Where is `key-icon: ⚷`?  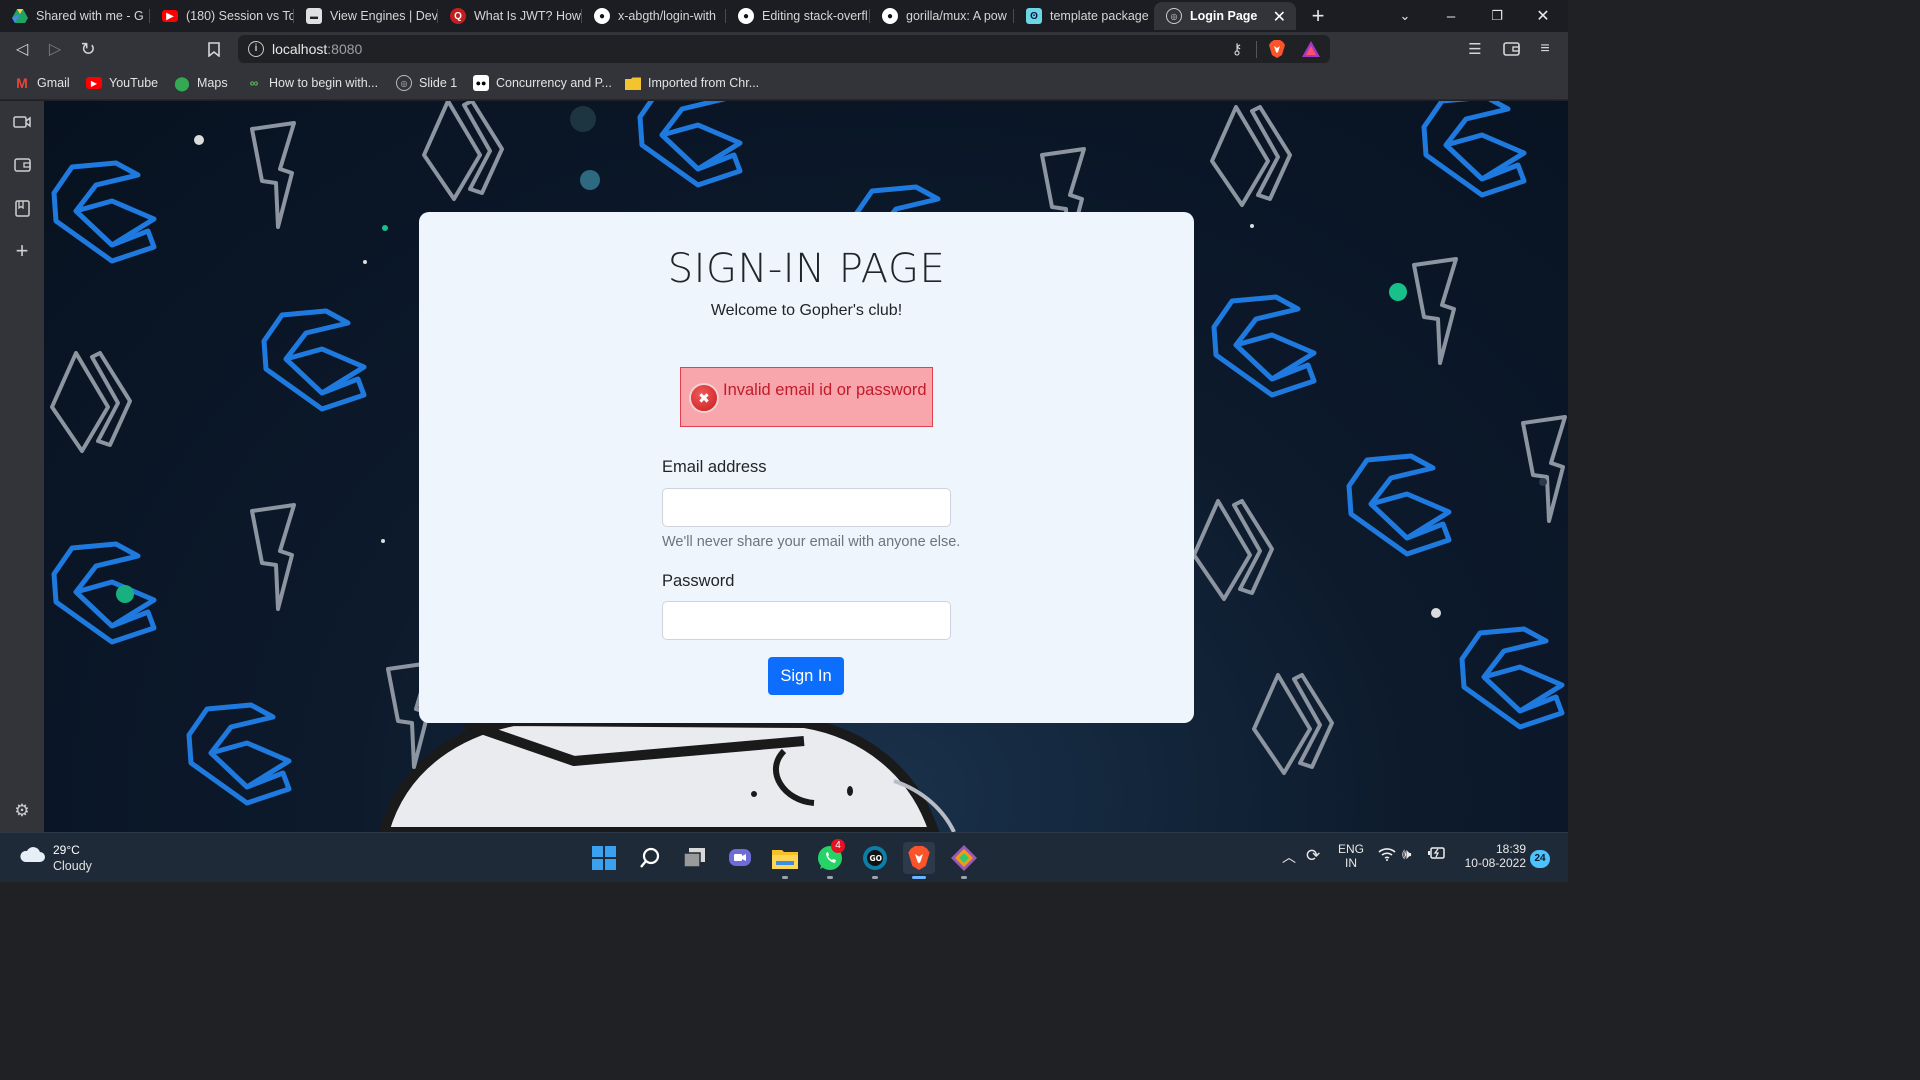
key-icon: ⚷ is located at coordinates (1237, 49).